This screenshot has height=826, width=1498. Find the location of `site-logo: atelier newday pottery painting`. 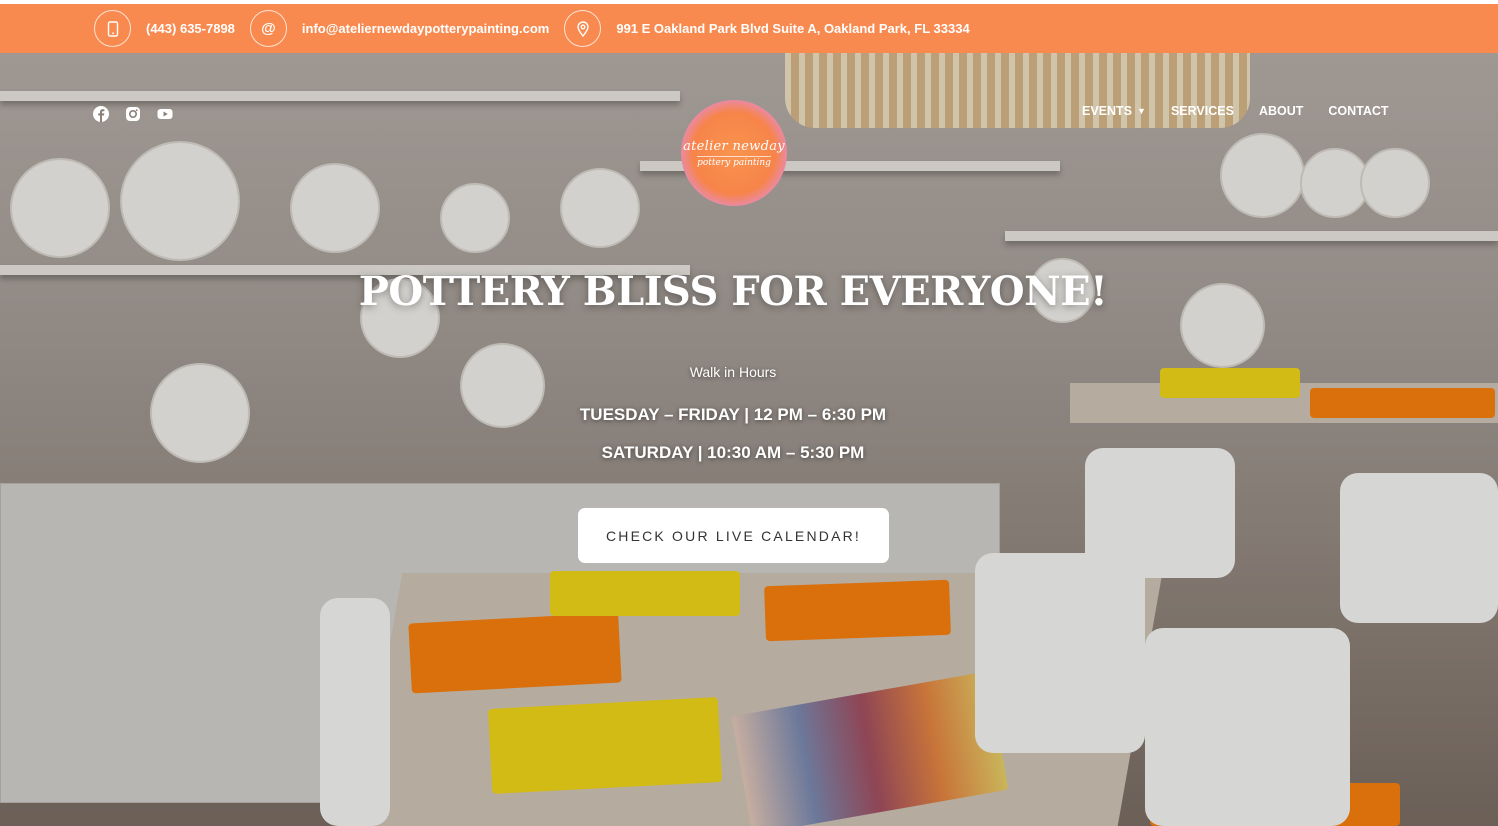

site-logo: atelier newday pottery painting is located at coordinates (734, 153).